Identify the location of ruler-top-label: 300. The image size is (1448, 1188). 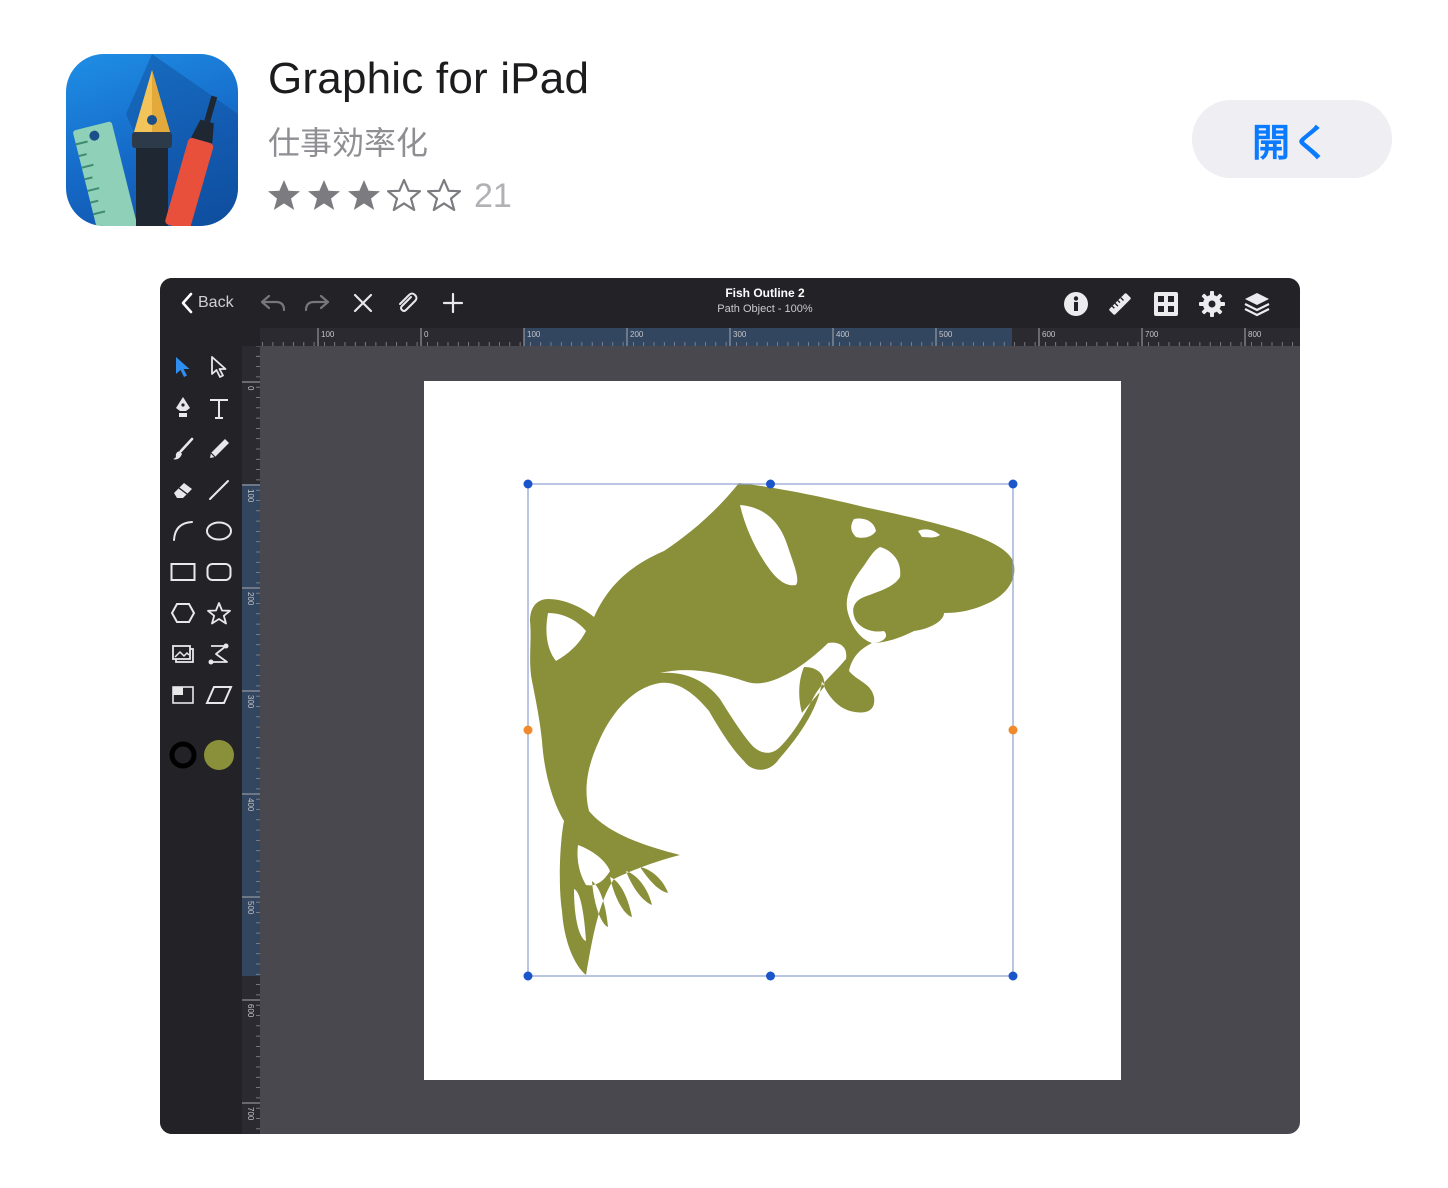
(740, 334).